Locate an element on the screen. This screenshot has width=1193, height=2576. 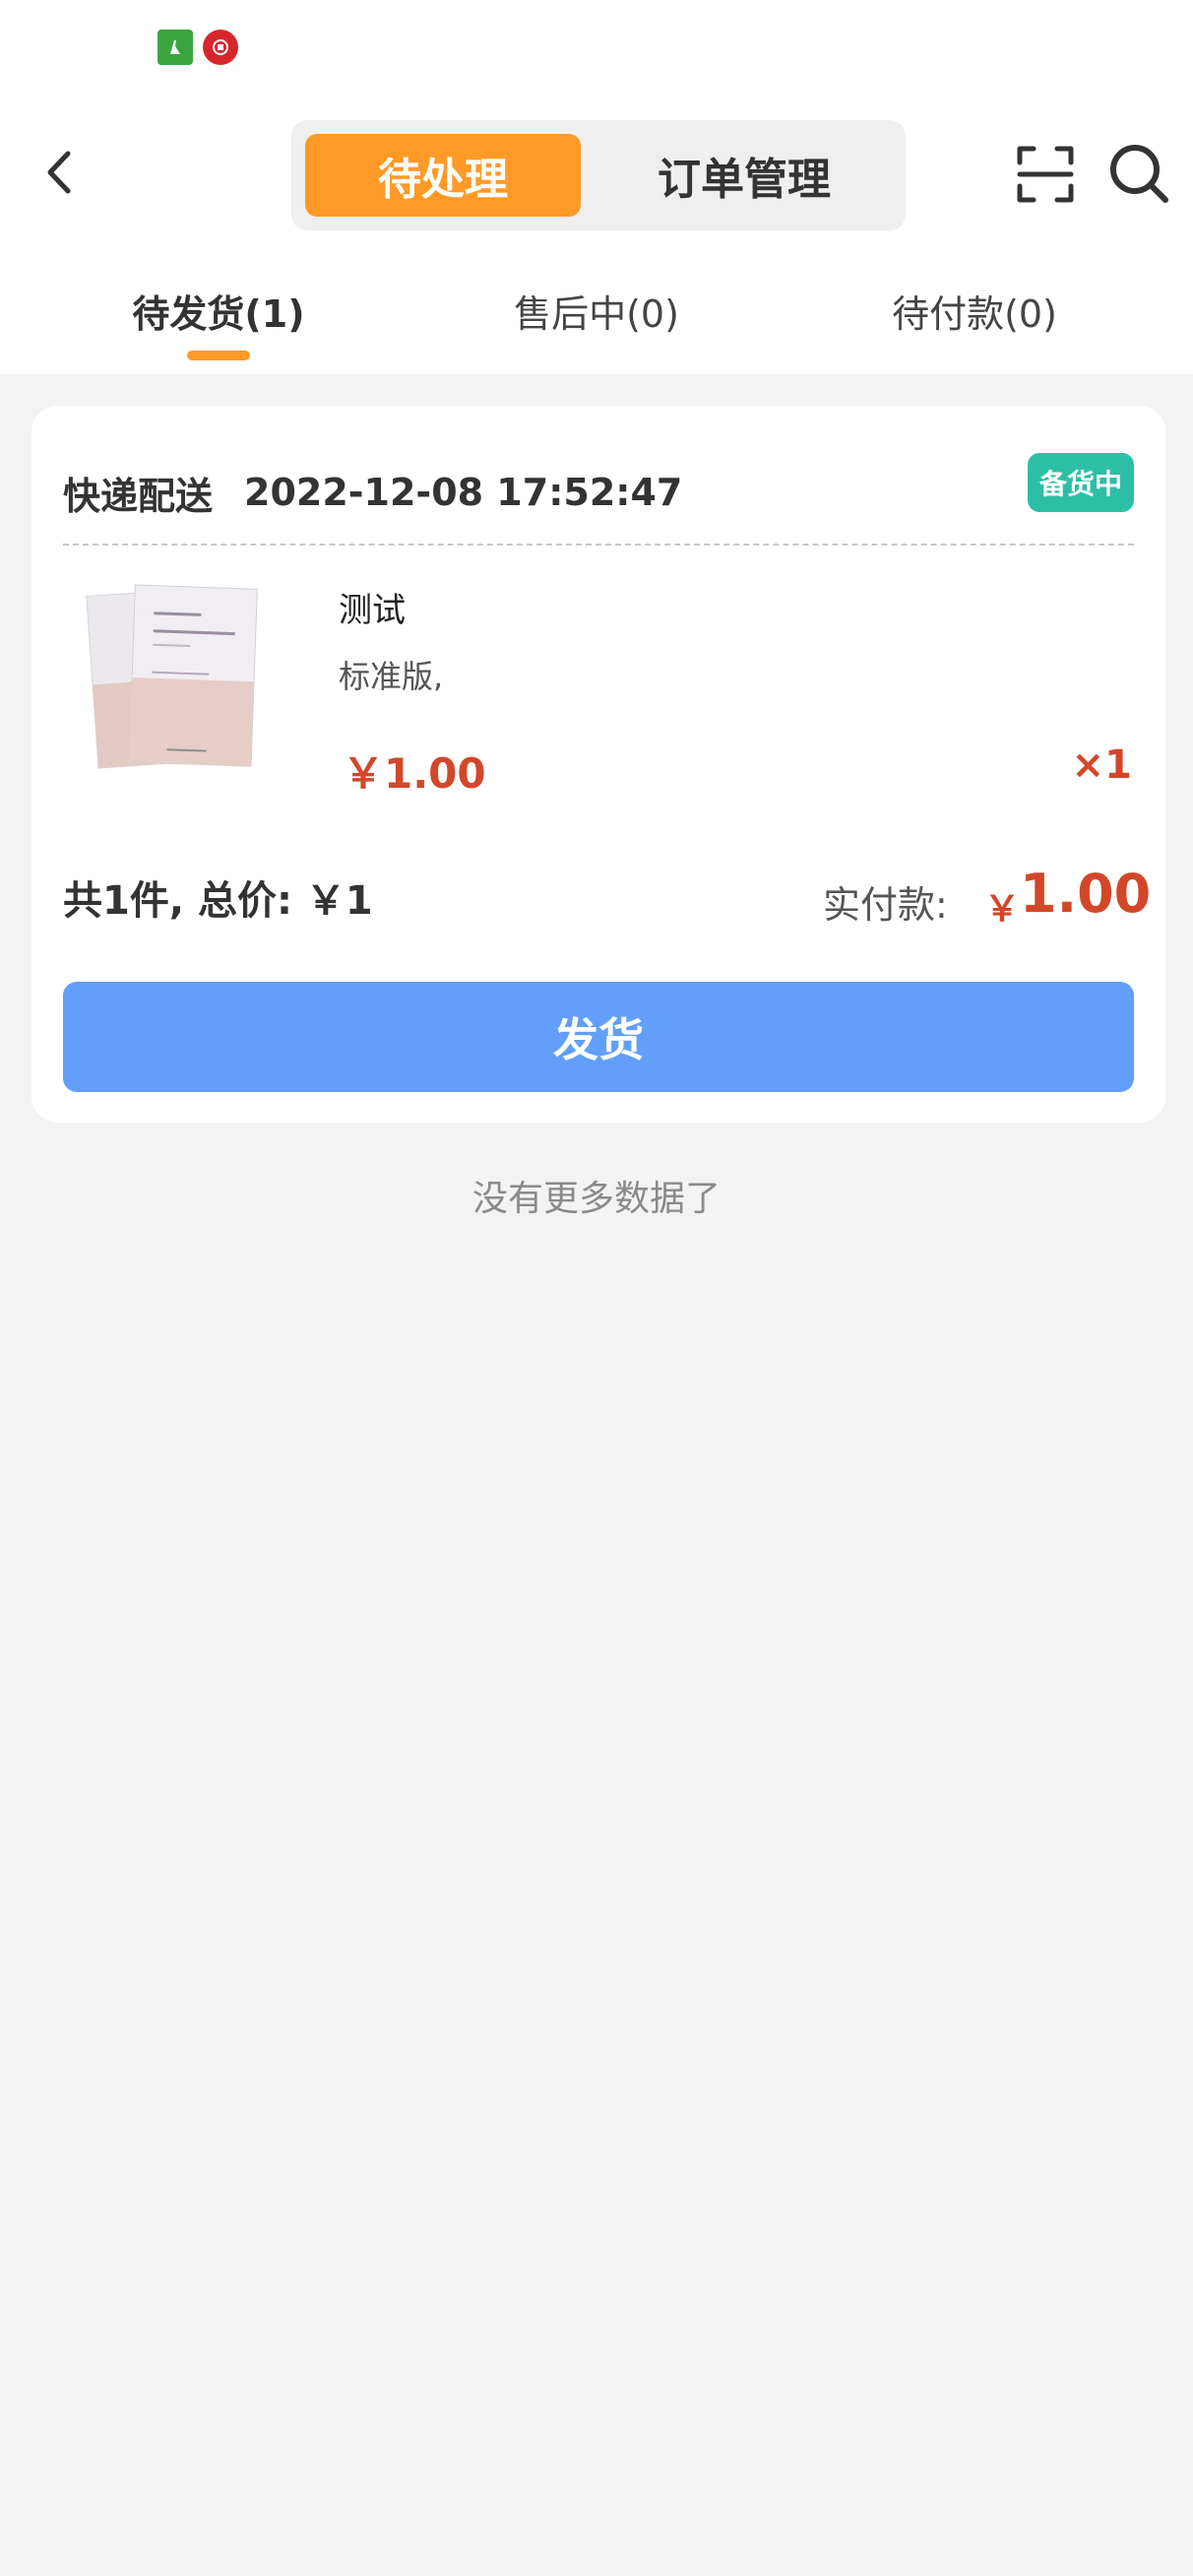
order-header: 快递配送 2022-12-08 17:52:47 is located at coordinates (372, 492).